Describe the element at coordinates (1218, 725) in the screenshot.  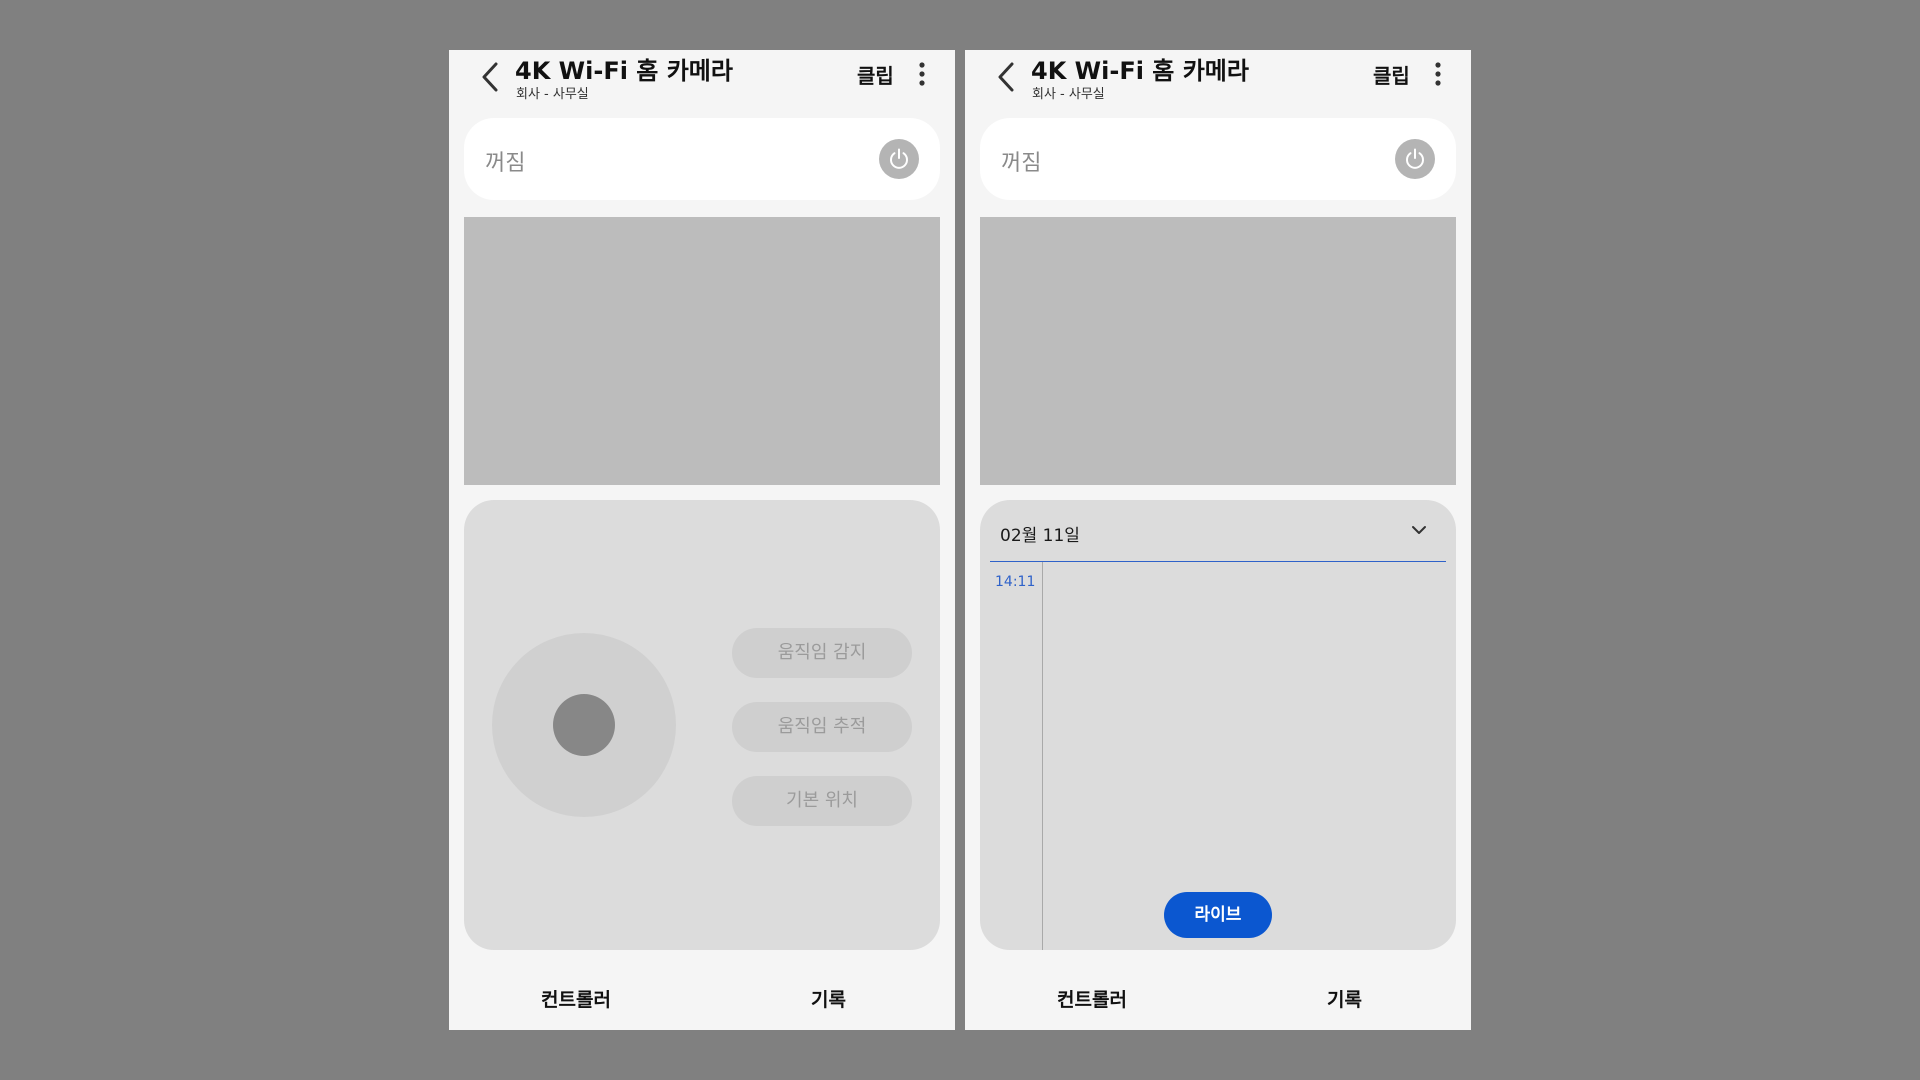
I see `history-panel: 02월 11일 14:11 라이브` at that location.